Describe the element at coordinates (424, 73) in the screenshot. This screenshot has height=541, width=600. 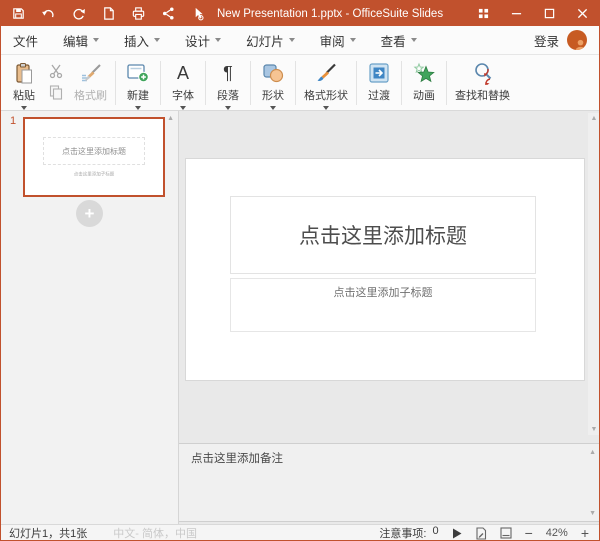
I see `animation-star-icon` at that location.